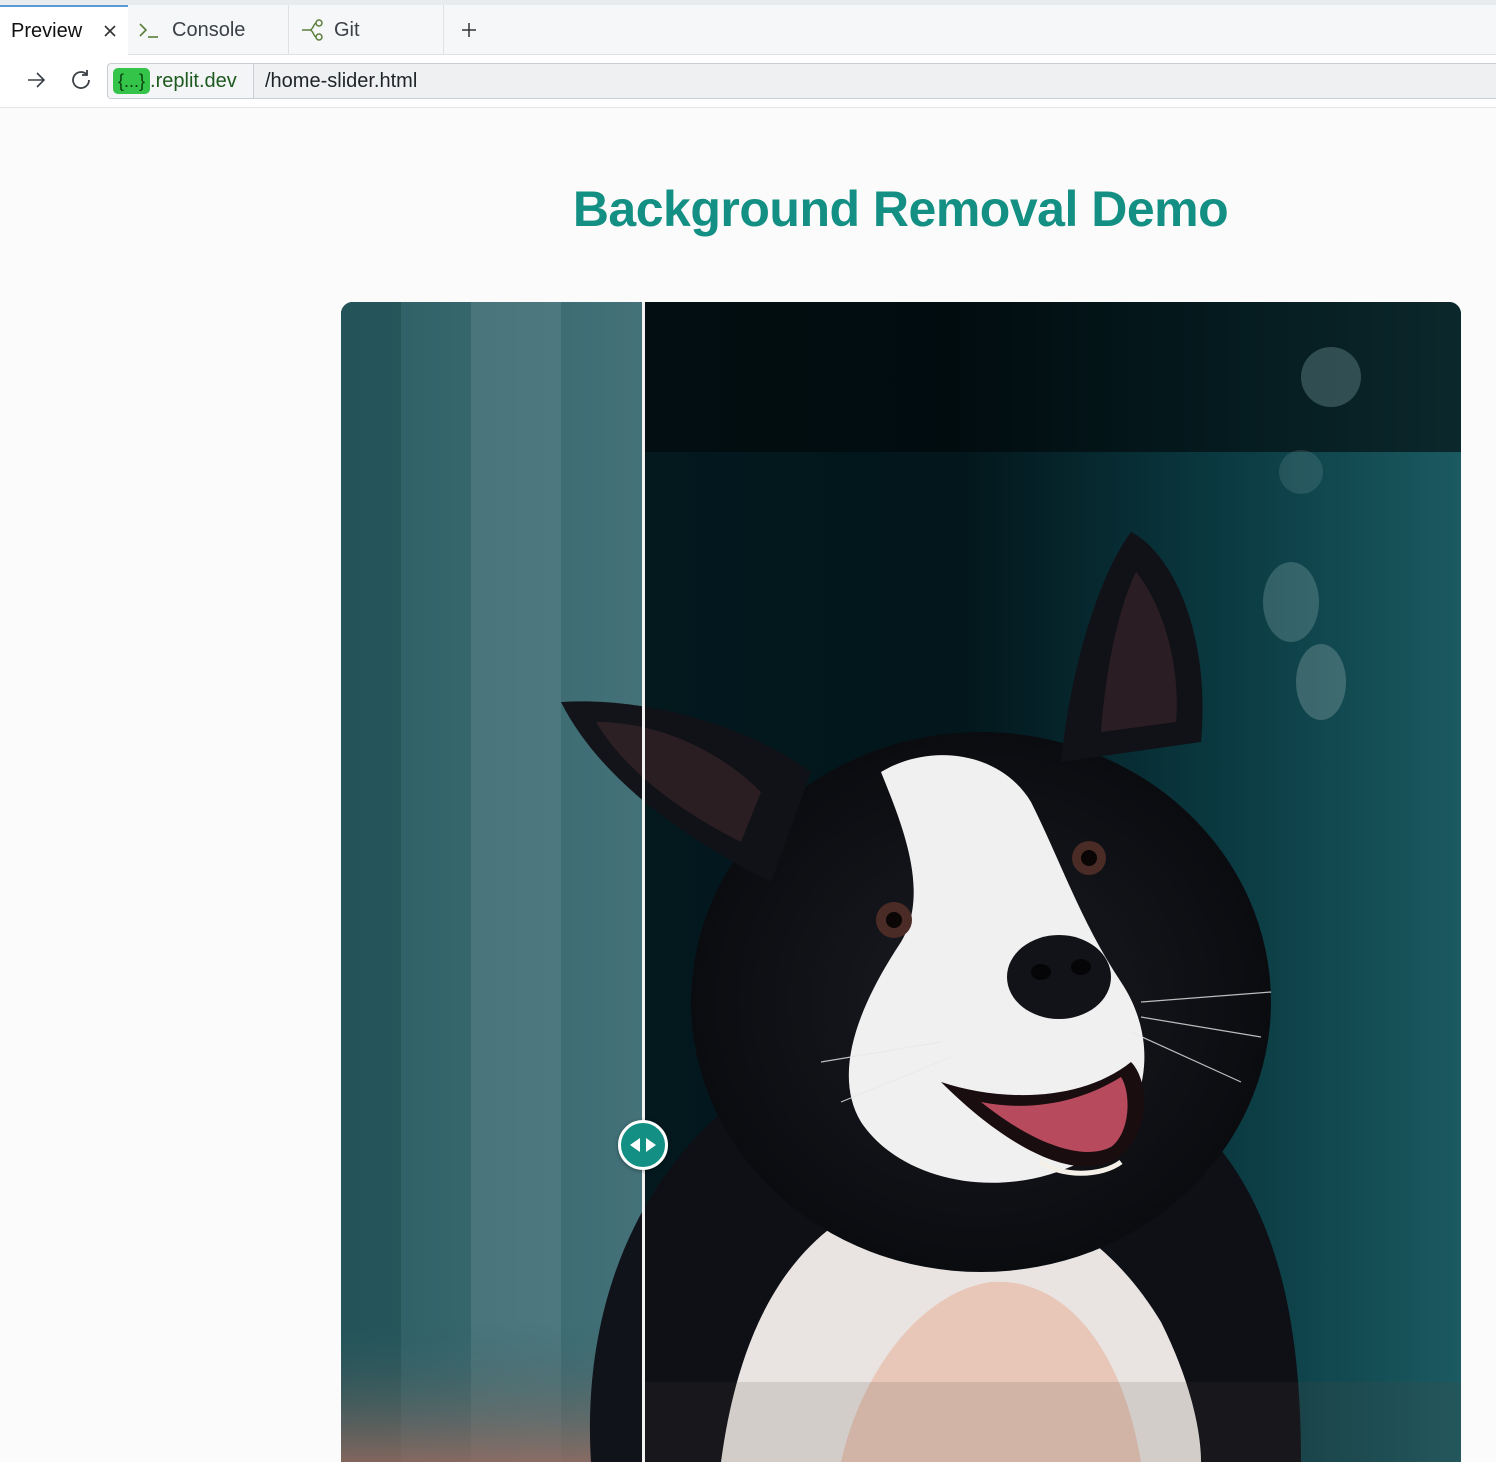 This screenshot has width=1496, height=1462. What do you see at coordinates (801, 81) in the screenshot?
I see `url-field: {...} .replit.dev /home-slider.html` at bounding box center [801, 81].